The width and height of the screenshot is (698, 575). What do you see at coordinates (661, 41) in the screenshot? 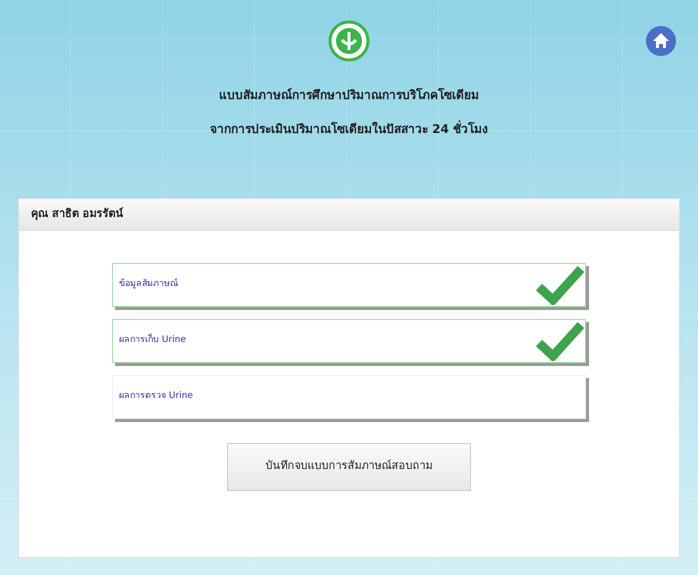
I see `home-icon` at bounding box center [661, 41].